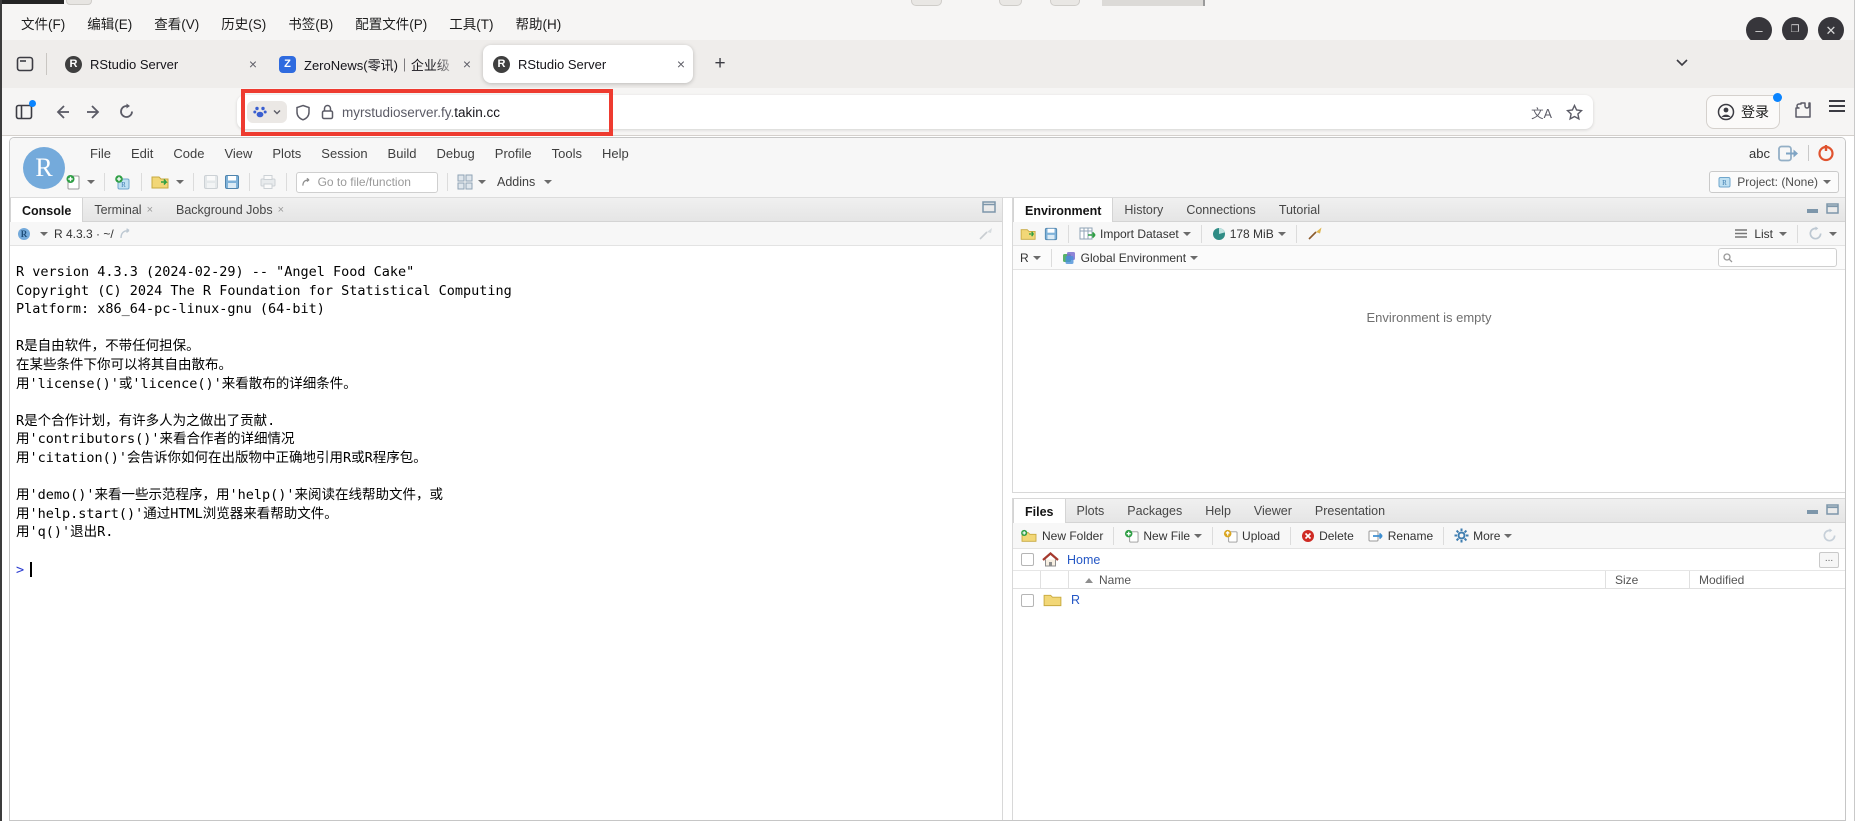 The image size is (1855, 821). I want to click on breadcrumb-home-link: Home, so click(1083, 560).